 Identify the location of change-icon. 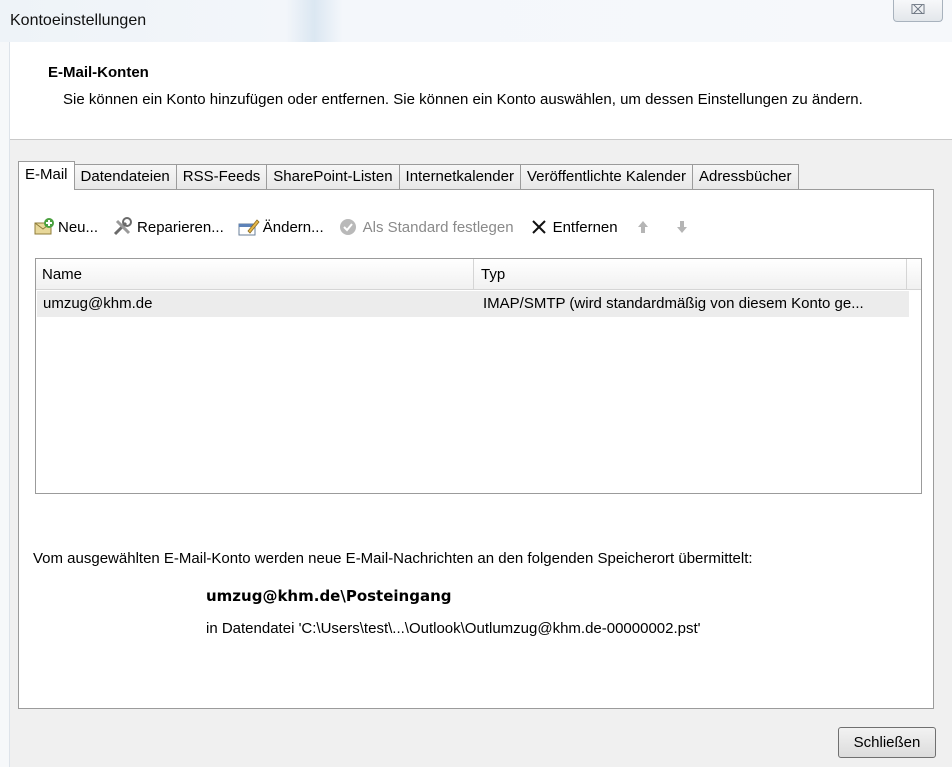
(249, 227).